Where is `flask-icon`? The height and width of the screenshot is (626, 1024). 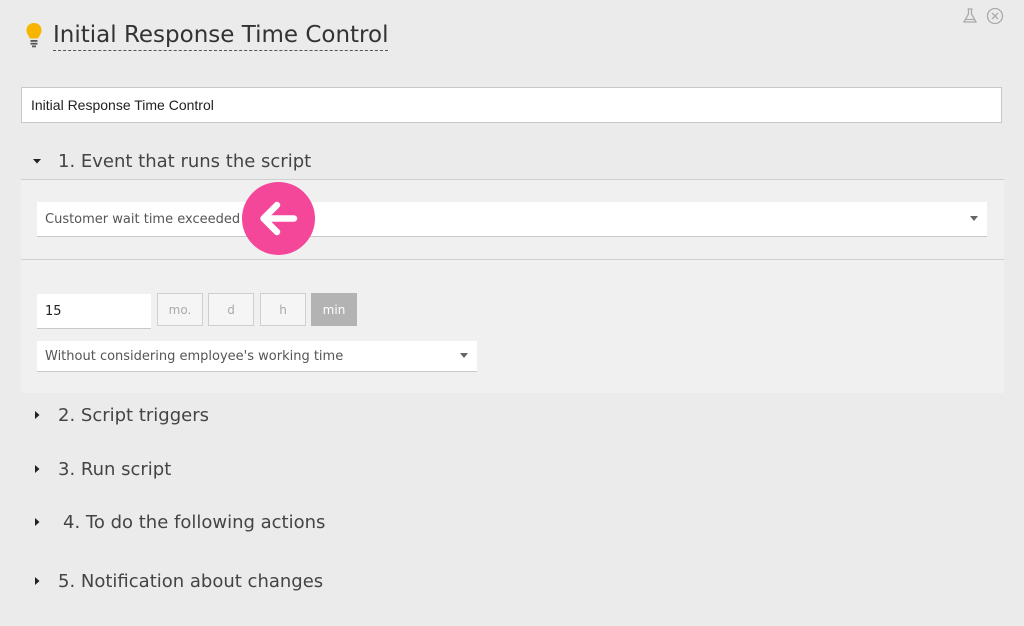 flask-icon is located at coordinates (970, 16).